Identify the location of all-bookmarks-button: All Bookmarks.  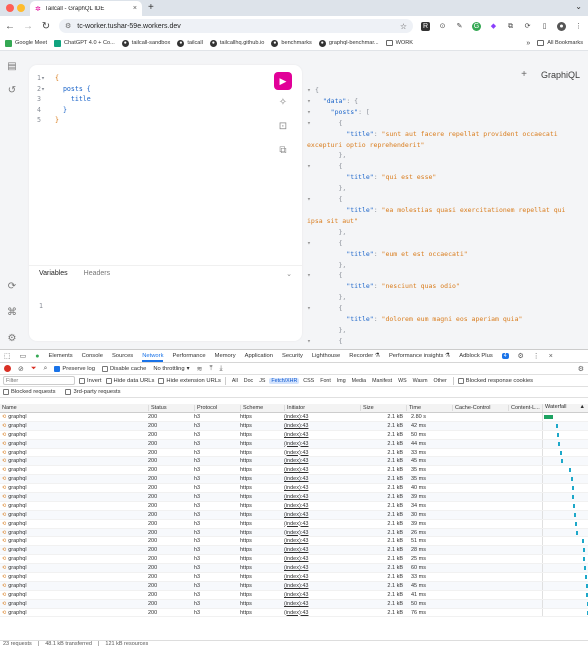
(560, 43).